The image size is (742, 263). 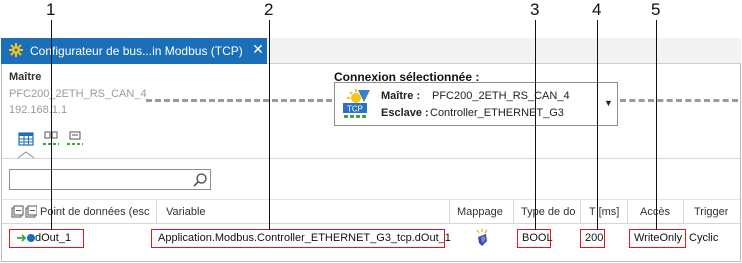 What do you see at coordinates (655, 212) in the screenshot?
I see `column-header-access: Accès` at bounding box center [655, 212].